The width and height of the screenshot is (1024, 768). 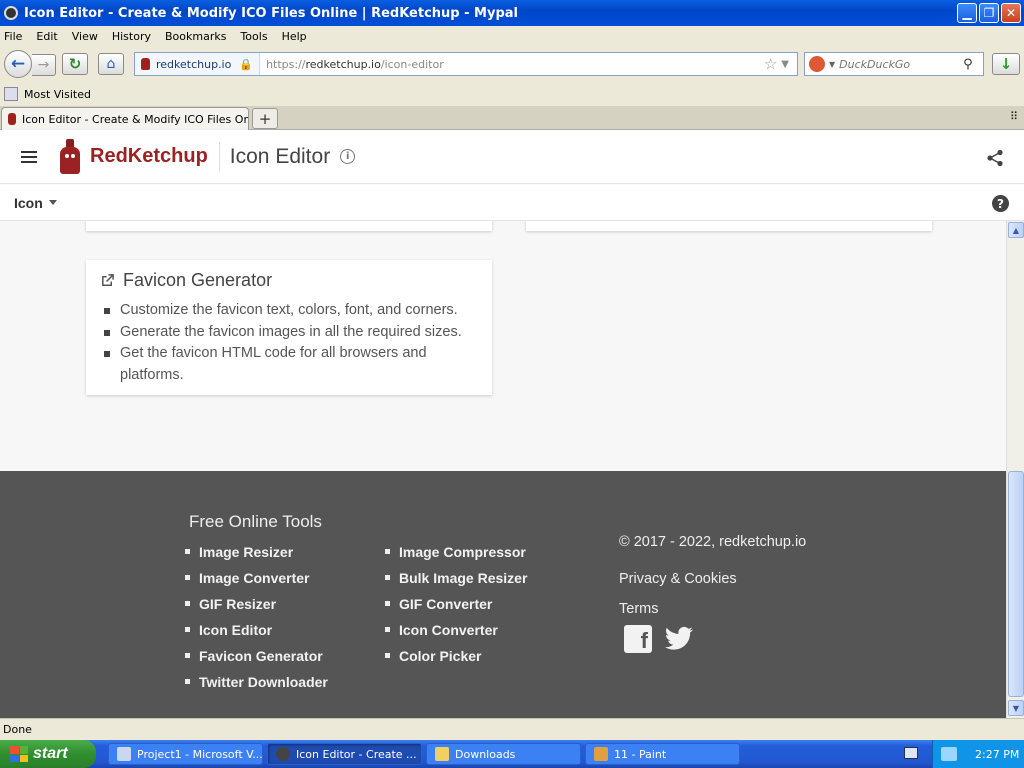 What do you see at coordinates (294, 36) in the screenshot?
I see `menu-help: Help` at bounding box center [294, 36].